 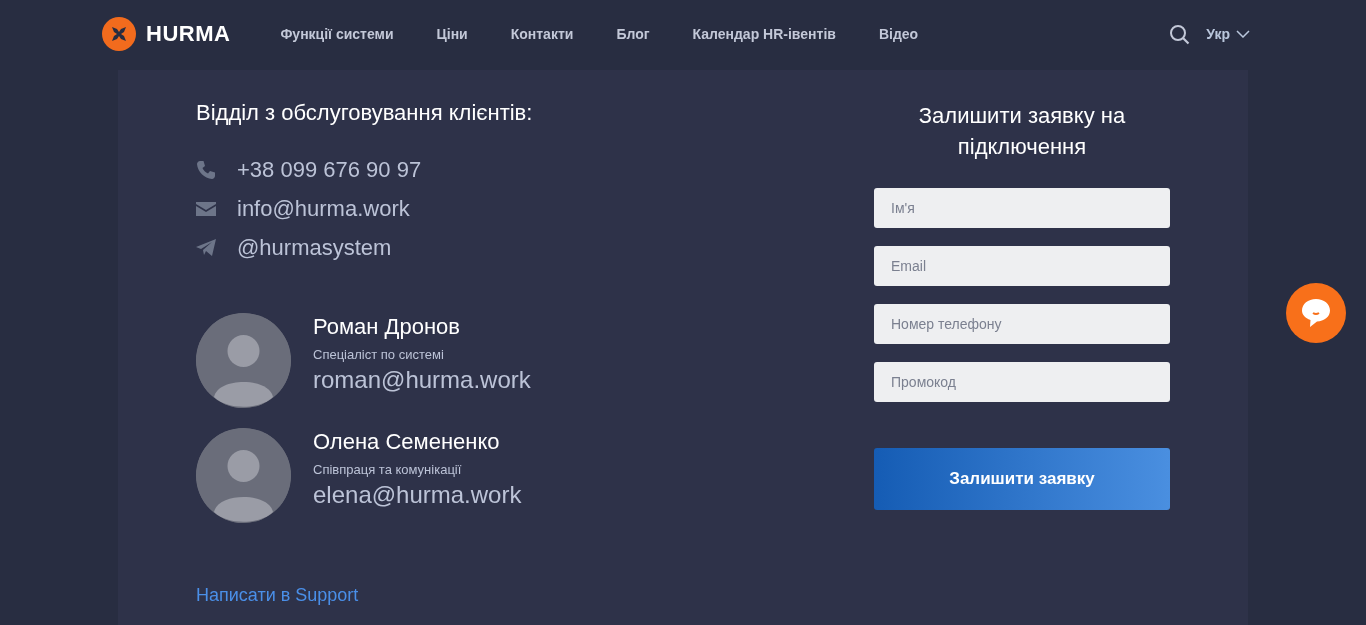 I want to click on contact-text: @hurmasystem, so click(x=314, y=247).